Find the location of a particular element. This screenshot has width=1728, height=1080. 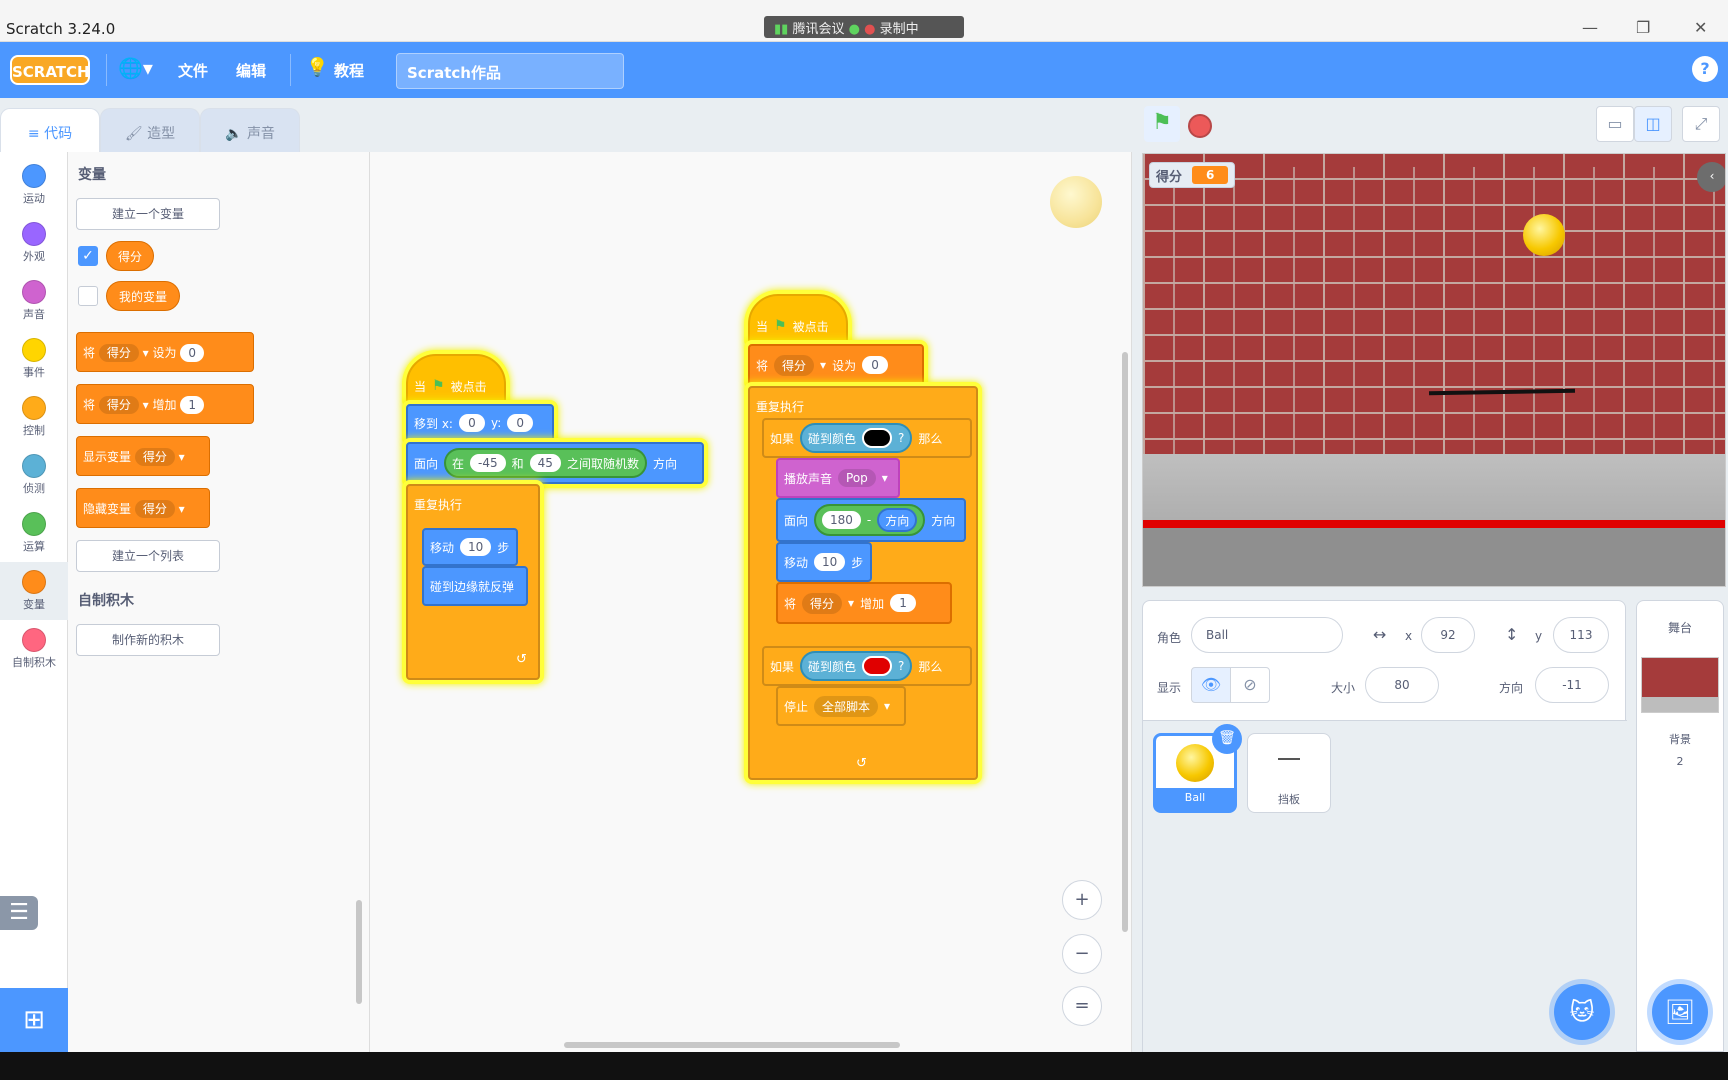

script1-when-flag-block: 当 ⚑ 被点击 is located at coordinates (456, 379).